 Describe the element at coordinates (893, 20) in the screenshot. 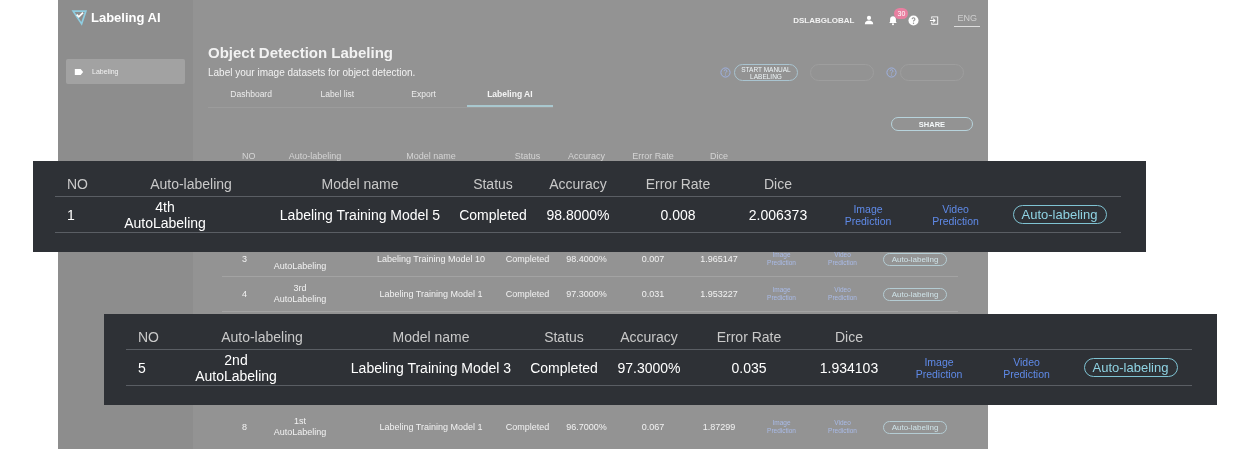

I see `bell-icon` at that location.